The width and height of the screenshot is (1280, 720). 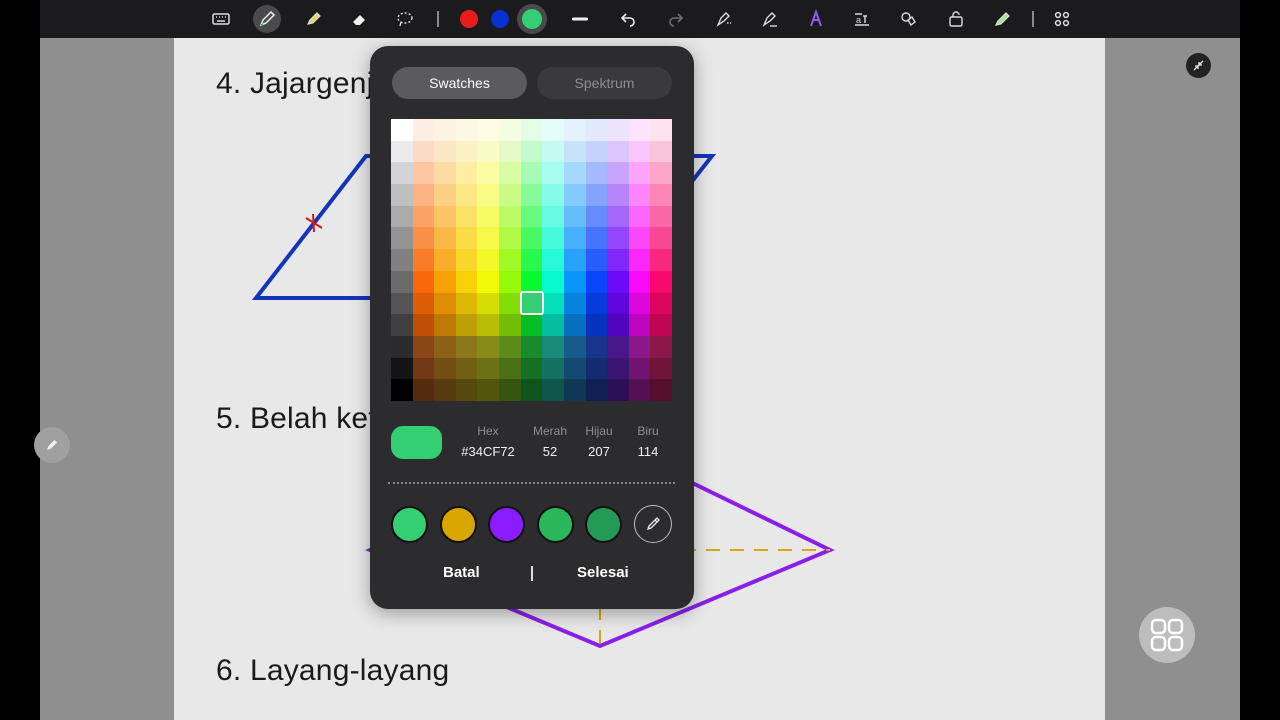 I want to click on red-value: 52, so click(x=550, y=451).